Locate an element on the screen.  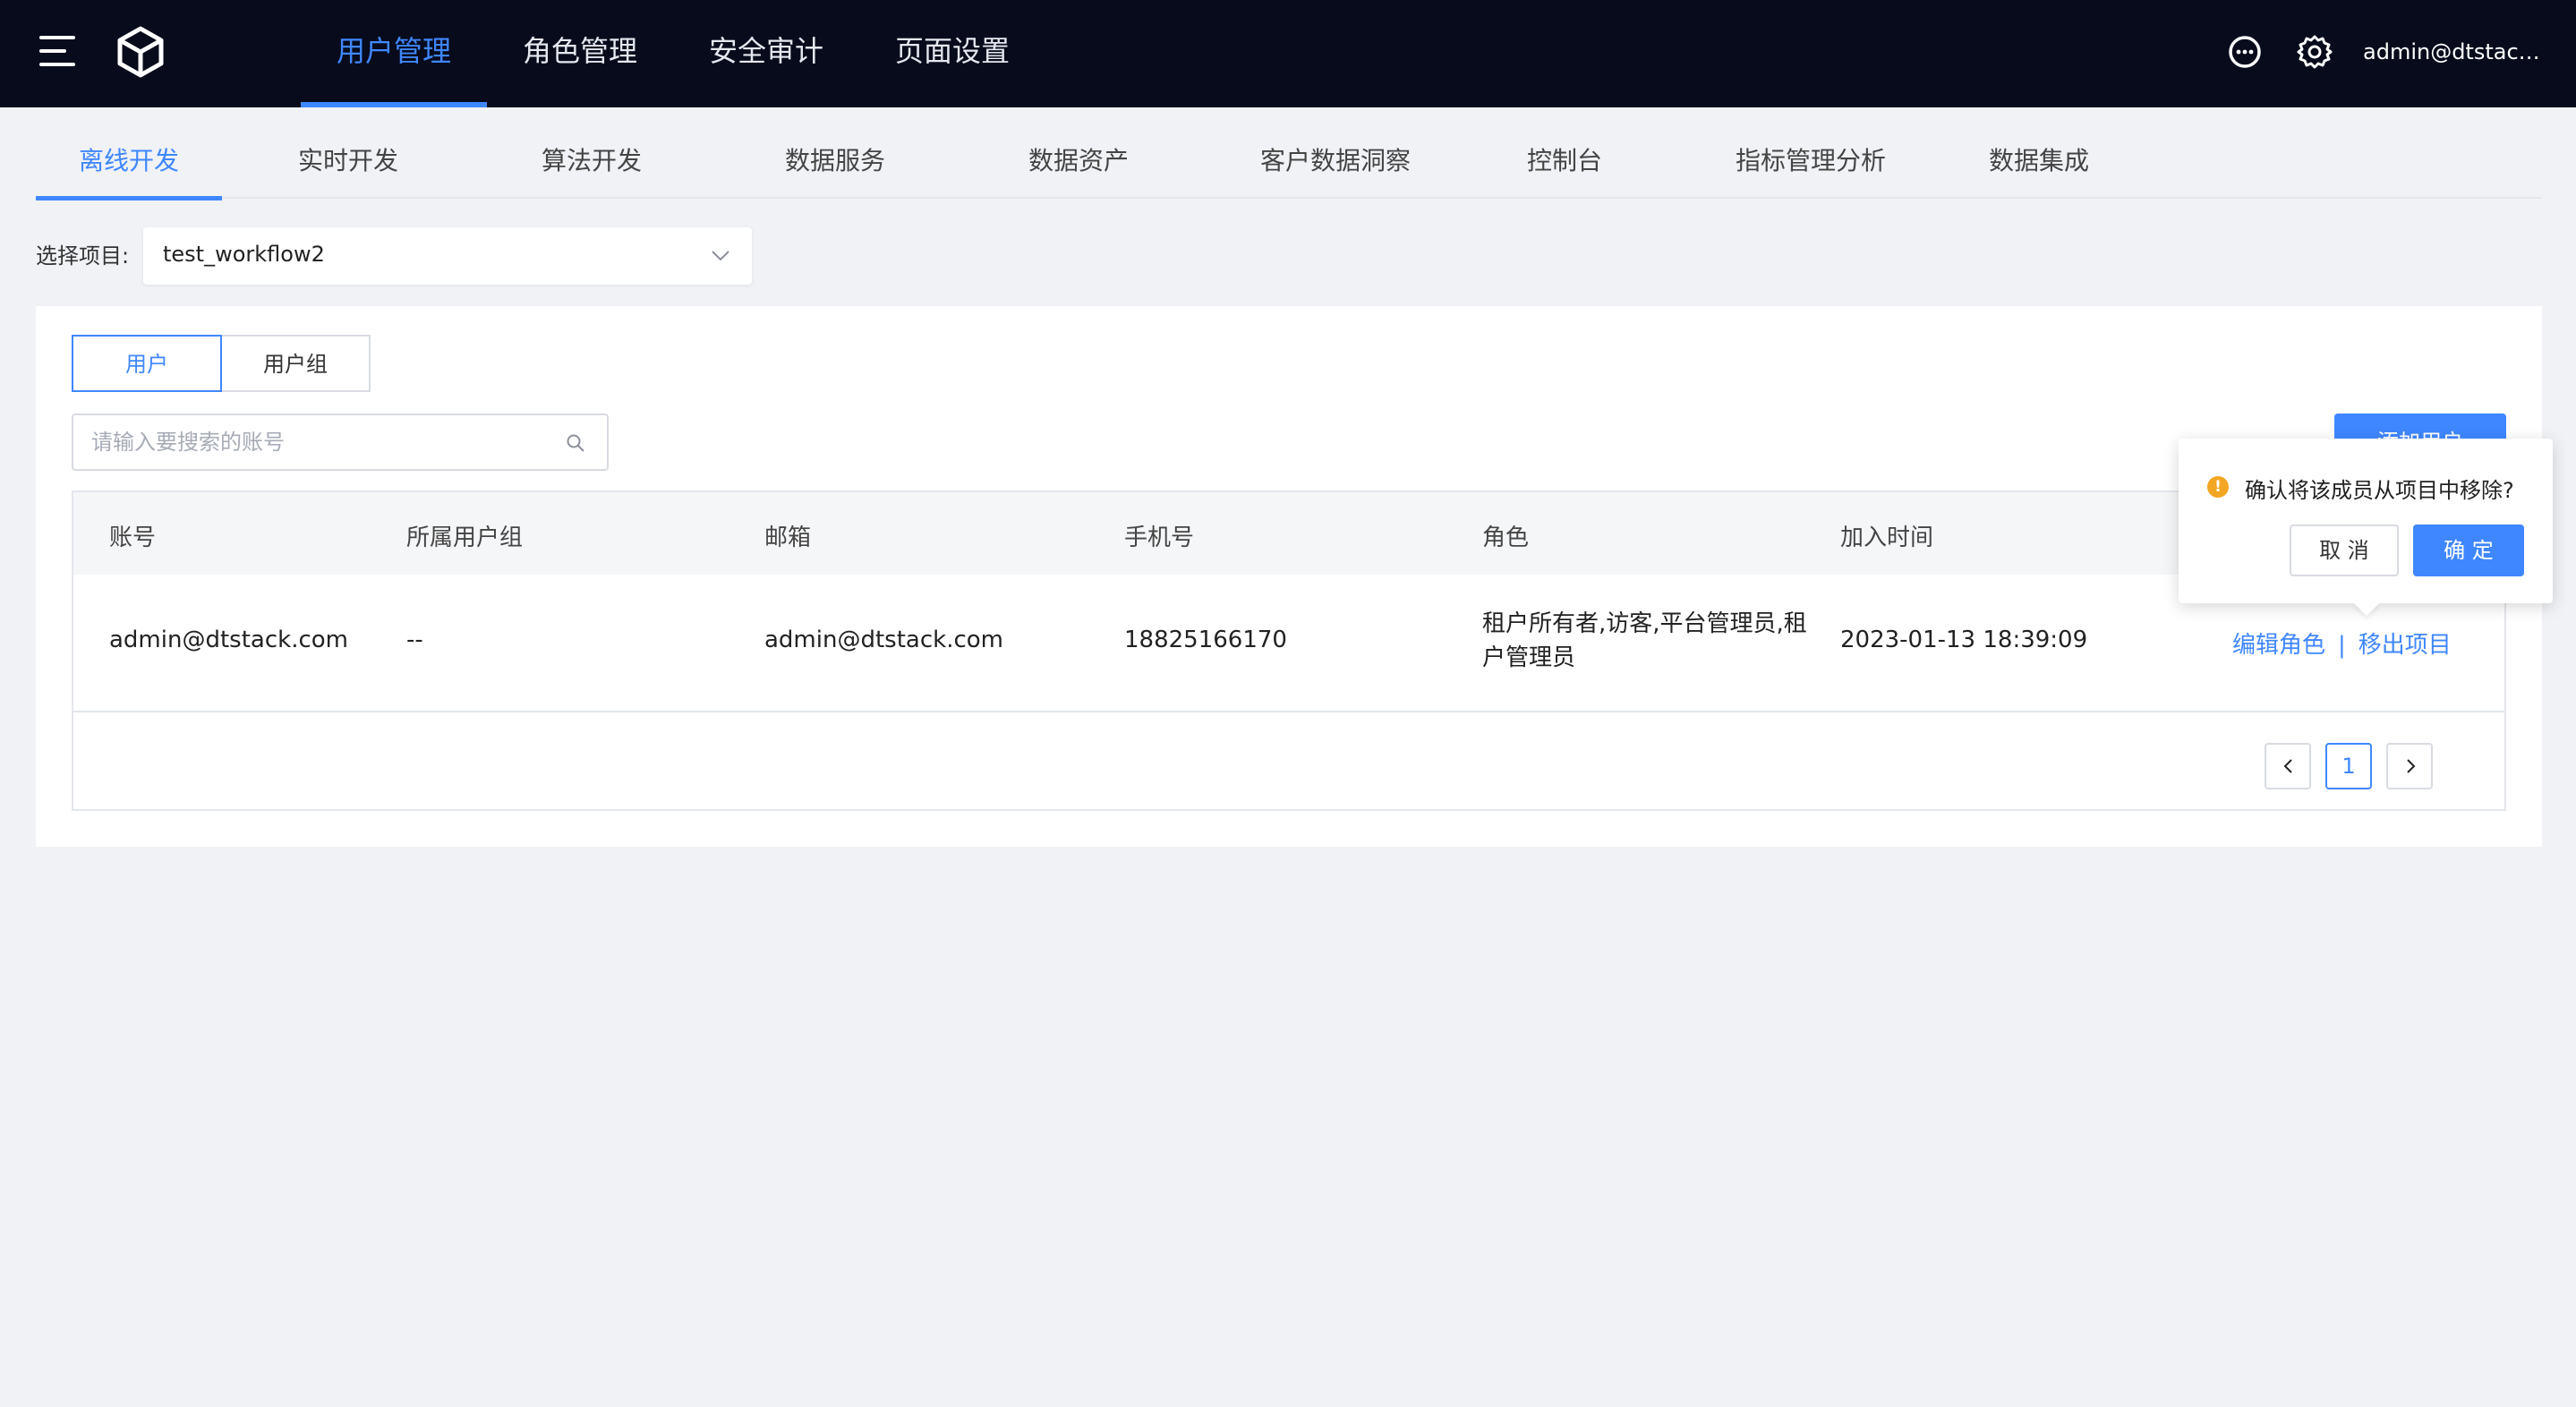
member-type-switch: 用户 用户组 is located at coordinates (221, 363).